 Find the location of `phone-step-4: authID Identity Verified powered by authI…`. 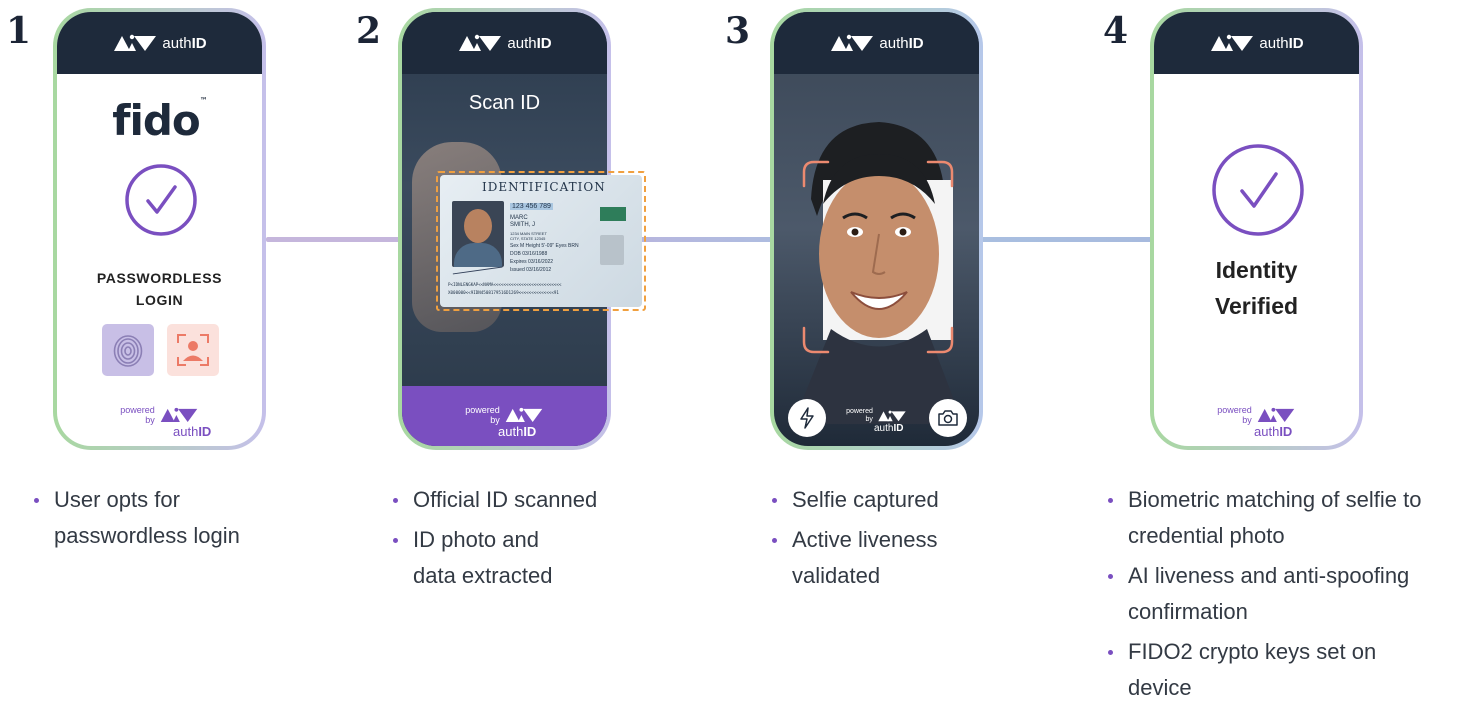

phone-step-4: authID Identity Verified powered by authI… is located at coordinates (1256, 229).